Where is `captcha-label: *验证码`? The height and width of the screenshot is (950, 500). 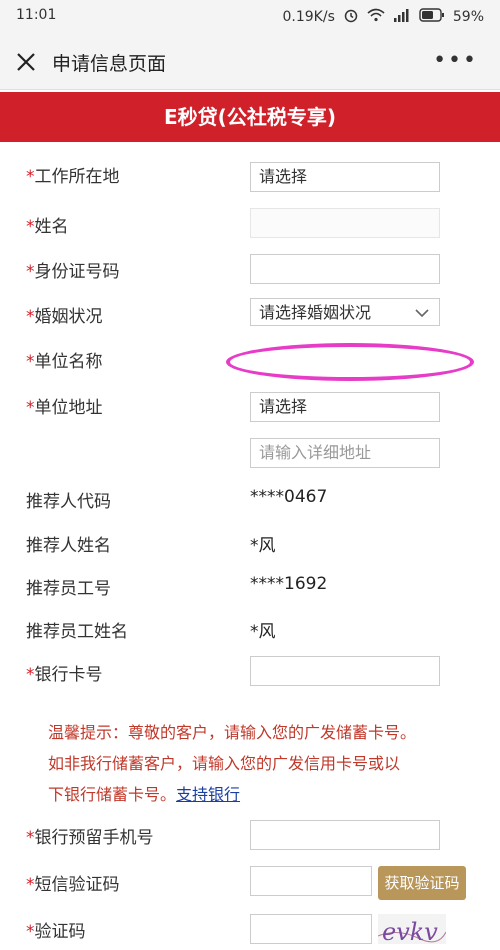
captcha-label: *验证码 is located at coordinates (56, 932).